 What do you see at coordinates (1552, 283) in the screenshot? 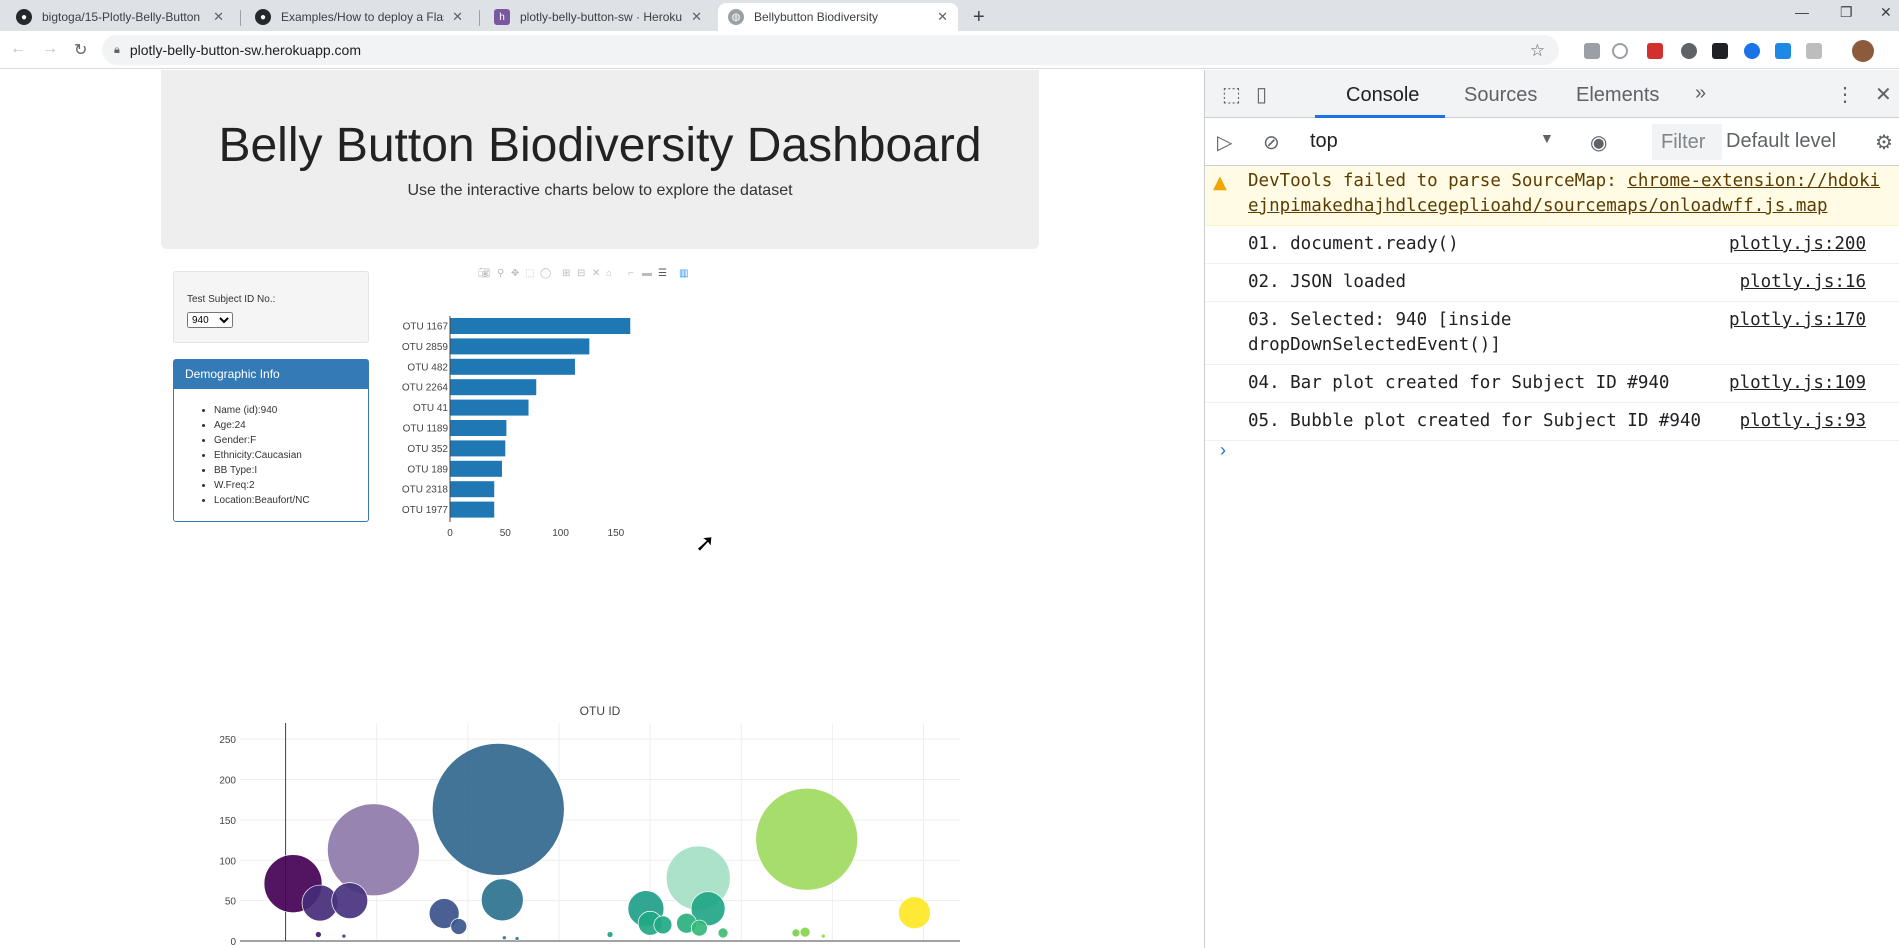
I see `console-message: 02. JSON loaded plotly.js:16` at bounding box center [1552, 283].